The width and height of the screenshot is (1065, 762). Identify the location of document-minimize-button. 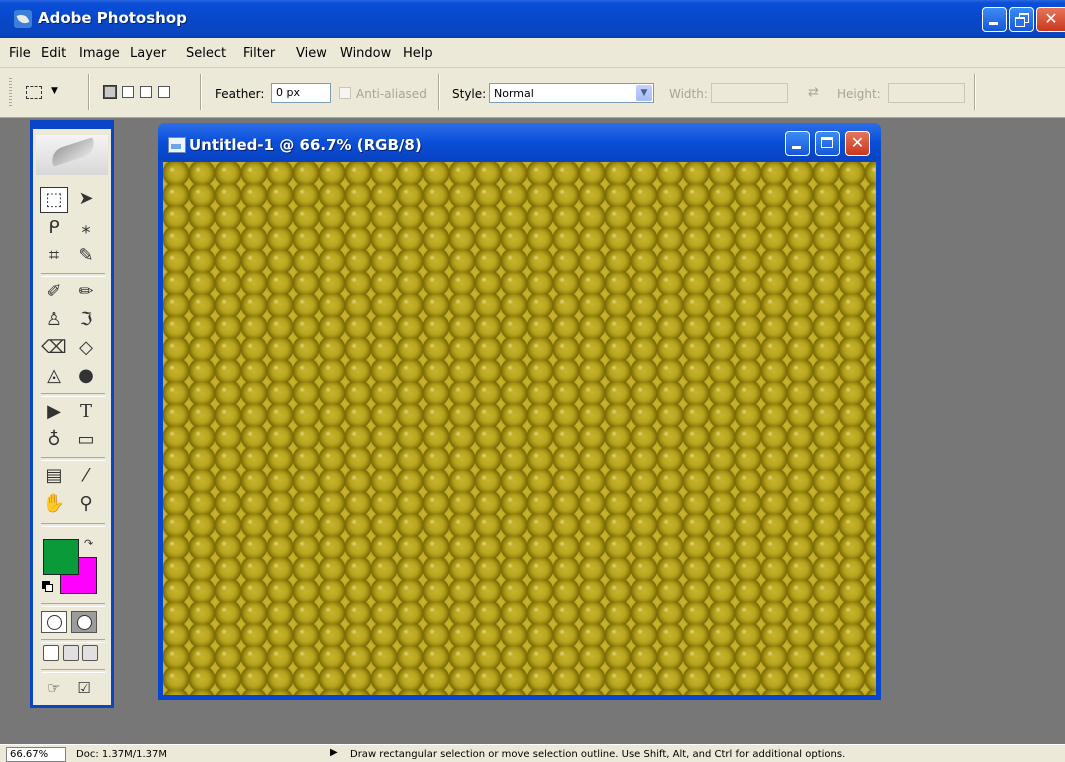
(797, 143).